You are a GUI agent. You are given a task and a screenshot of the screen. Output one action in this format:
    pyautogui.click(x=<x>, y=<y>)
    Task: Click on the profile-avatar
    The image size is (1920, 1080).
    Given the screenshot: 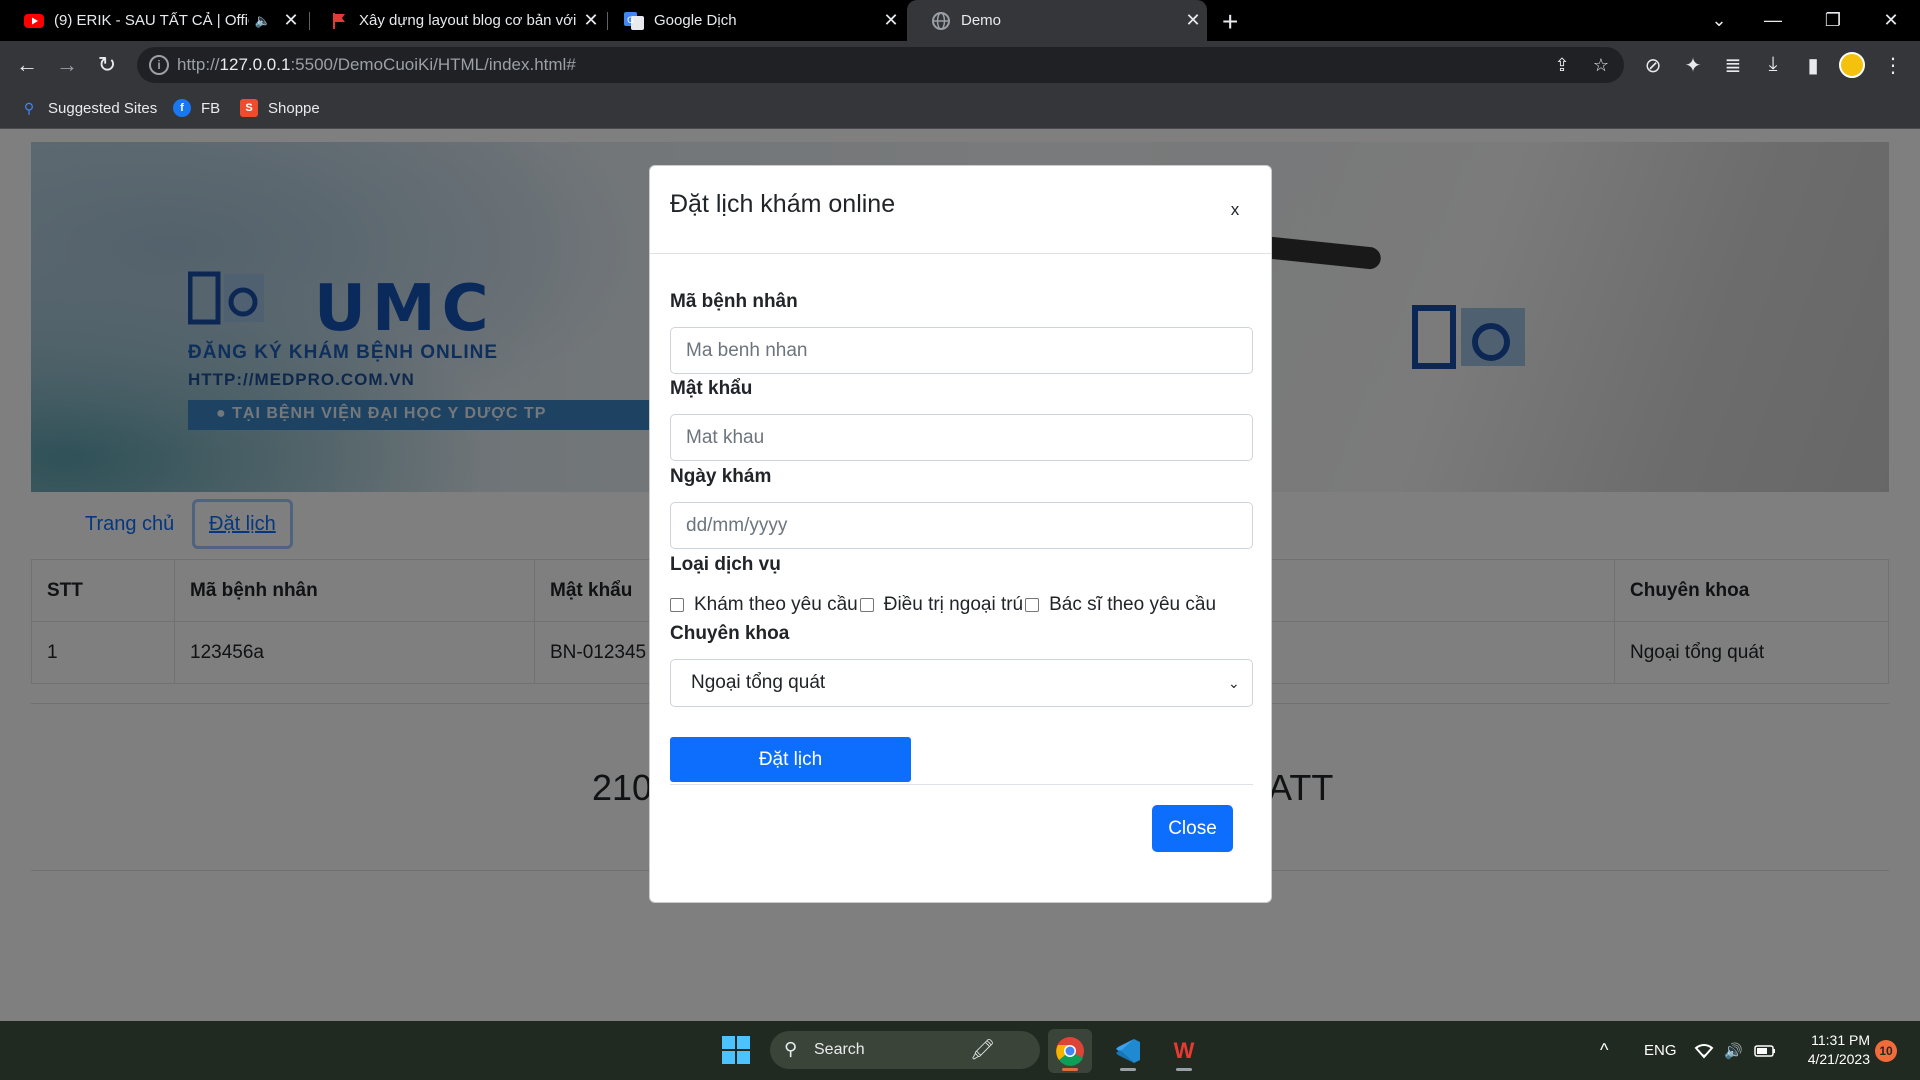 What is the action you would take?
    pyautogui.click(x=1852, y=65)
    